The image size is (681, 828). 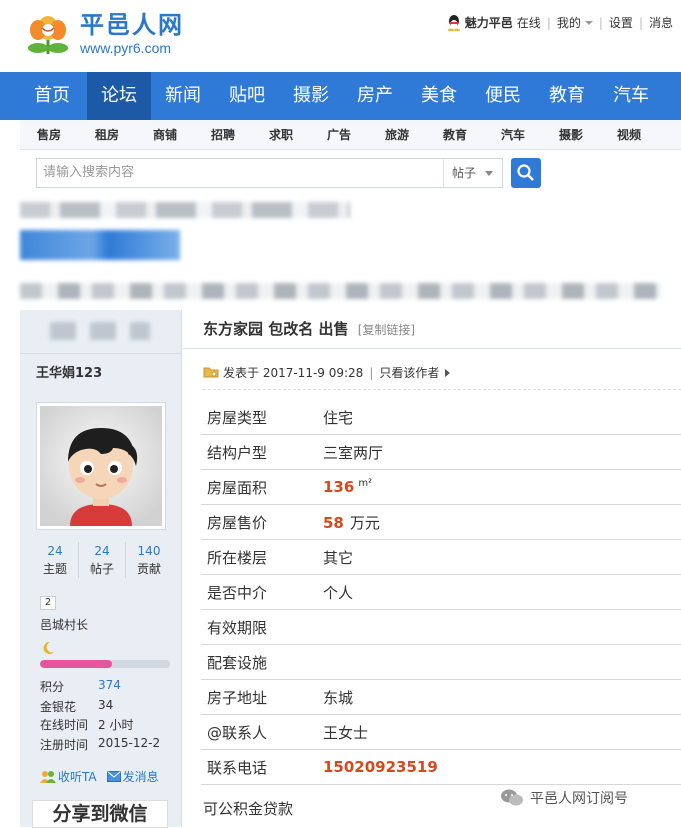 What do you see at coordinates (48, 776) in the screenshot?
I see `follow-users-icon` at bounding box center [48, 776].